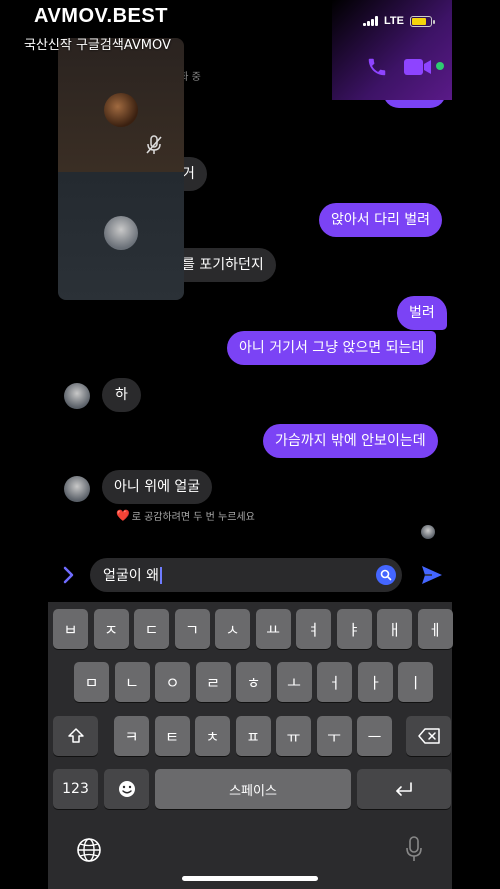  I want to click on send-icon, so click(432, 575).